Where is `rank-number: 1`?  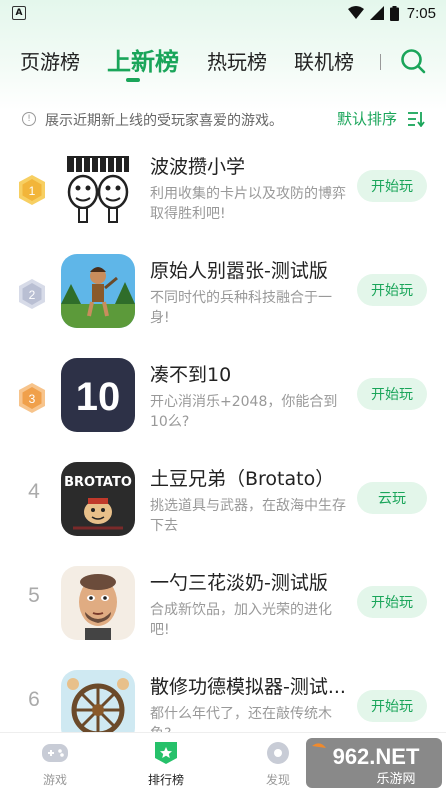 rank-number: 1 is located at coordinates (32, 191).